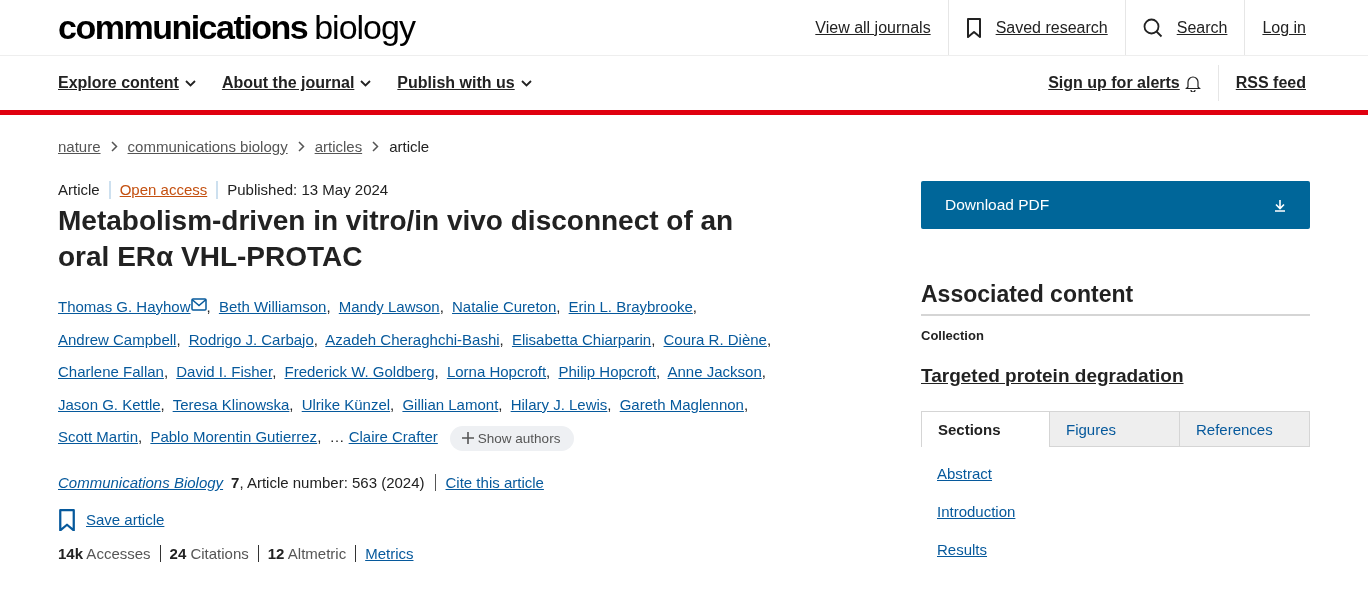  Describe the element at coordinates (714, 371) in the screenshot. I see `author-link: Anne Jackson` at that location.